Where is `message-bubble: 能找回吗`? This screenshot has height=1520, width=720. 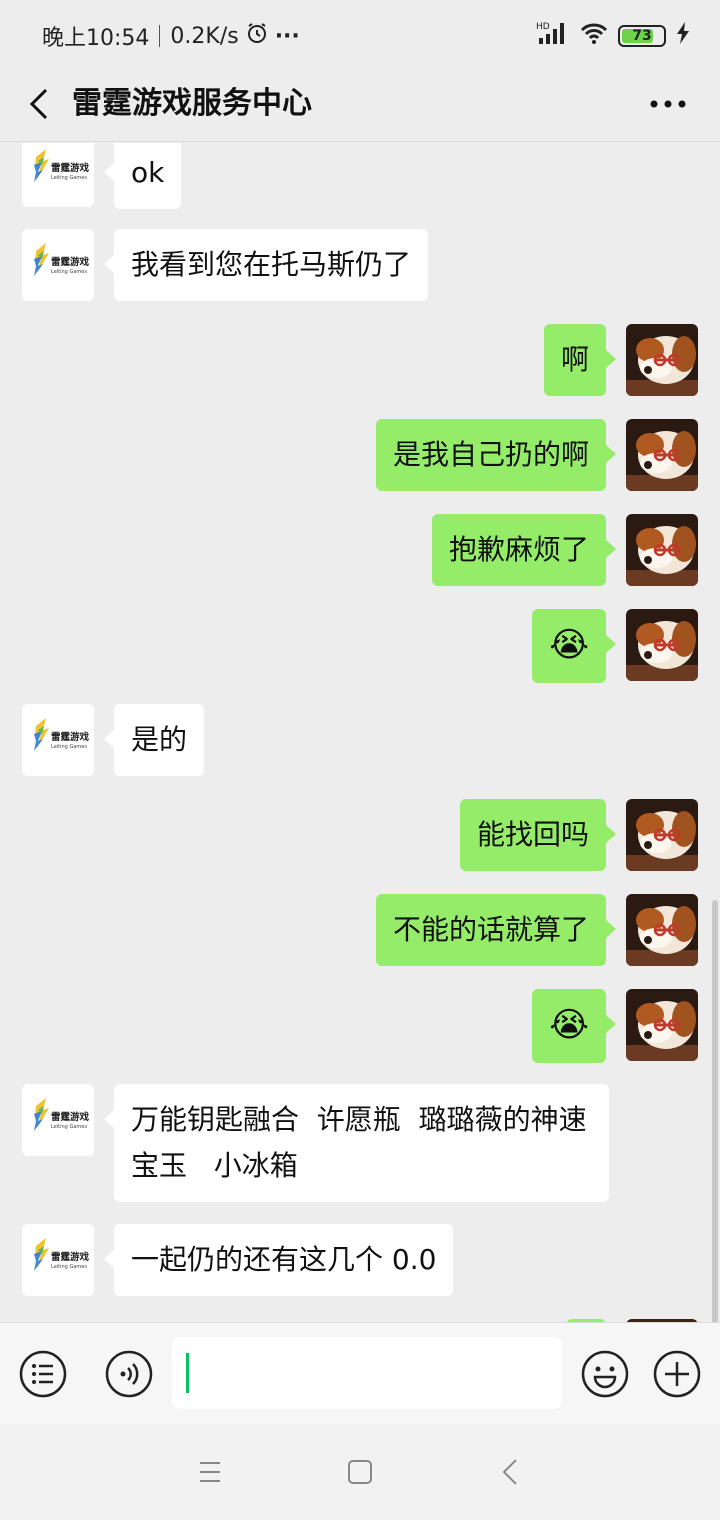
message-bubble: 能找回吗 is located at coordinates (538, 835).